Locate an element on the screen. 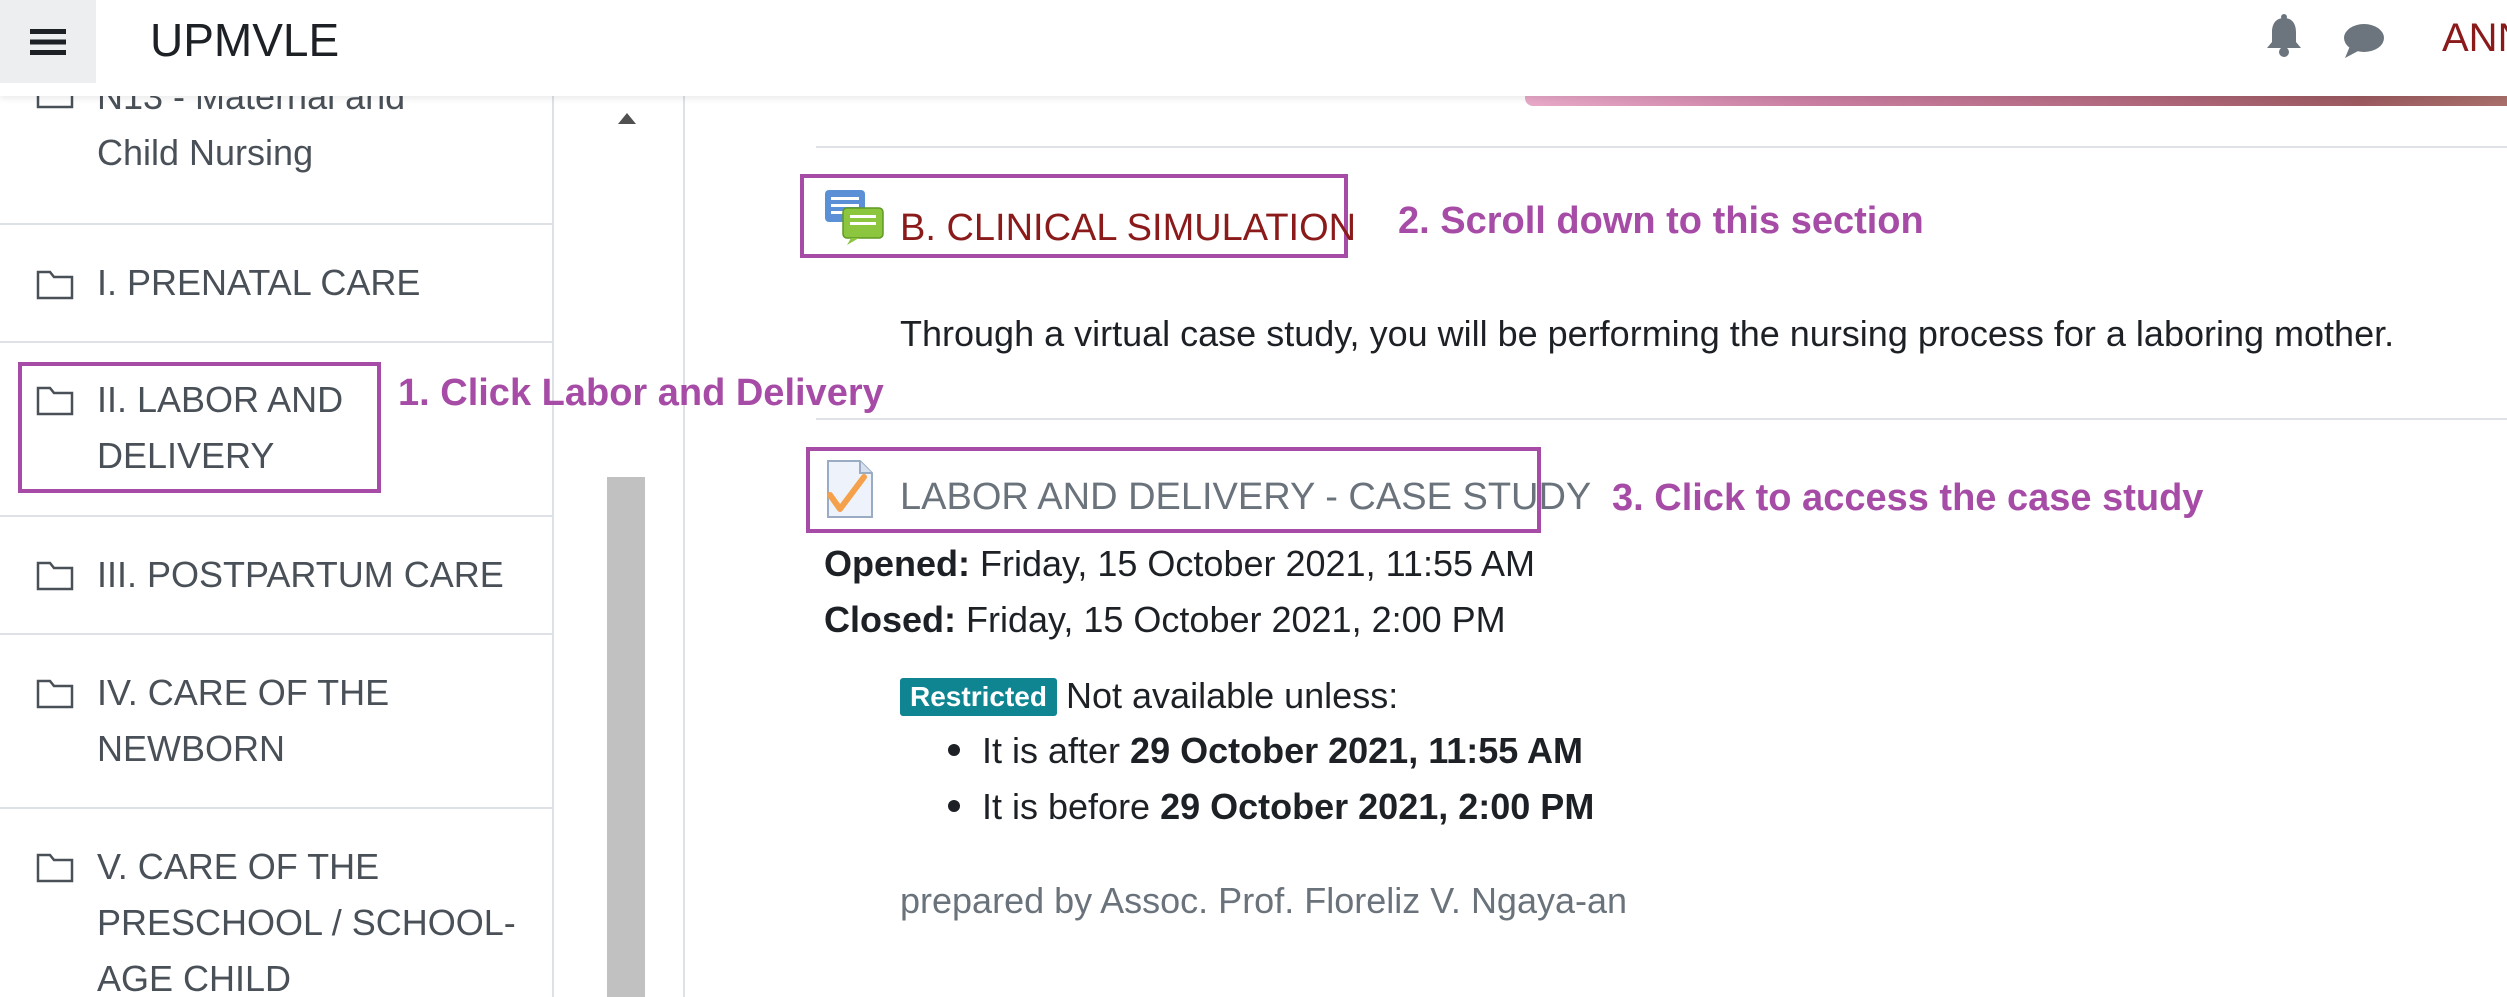  sidebar-item-course-home: N13 - Maternal and Child Nursing is located at coordinates (276, 154).